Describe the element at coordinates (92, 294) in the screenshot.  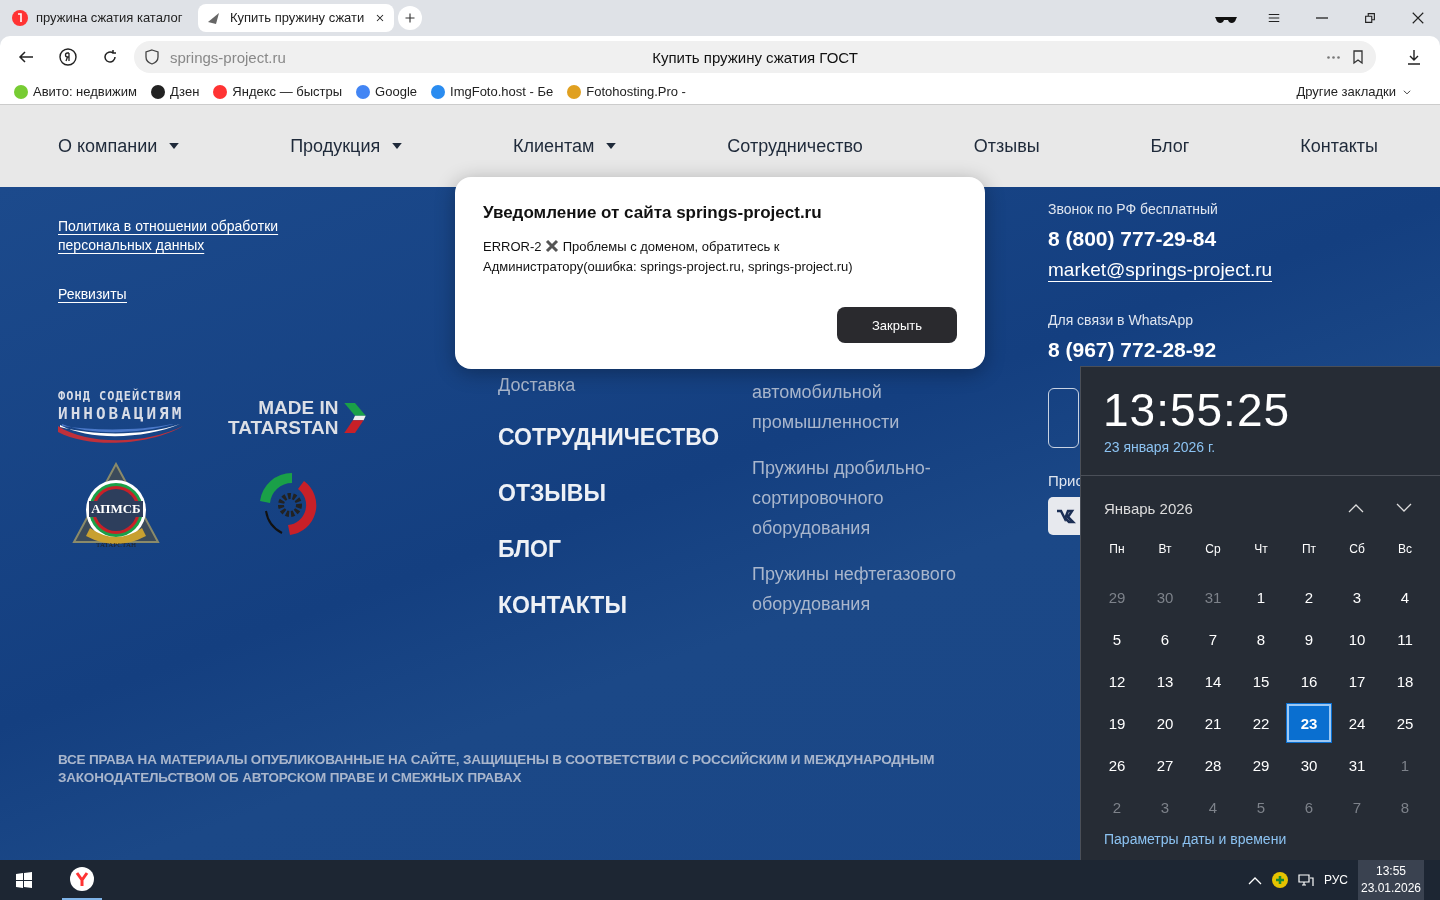
I see `requisites-link: Реквизиты` at that location.